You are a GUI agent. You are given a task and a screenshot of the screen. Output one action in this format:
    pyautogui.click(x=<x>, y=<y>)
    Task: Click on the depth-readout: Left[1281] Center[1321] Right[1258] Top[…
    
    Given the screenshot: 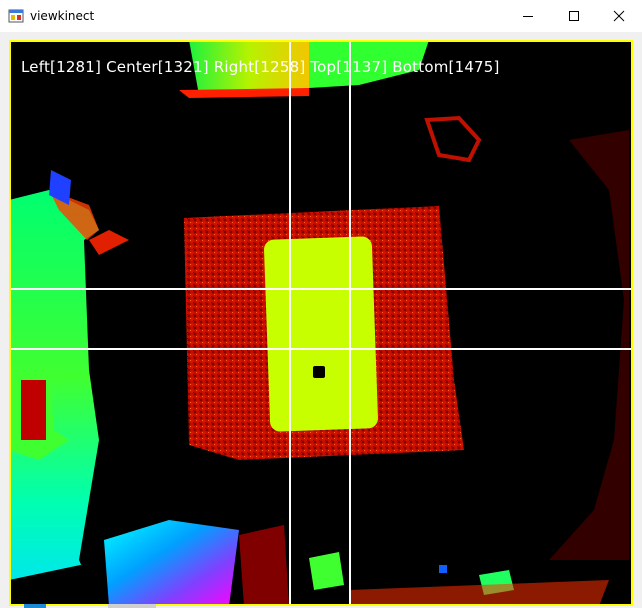 What is the action you would take?
    pyautogui.click(x=260, y=67)
    